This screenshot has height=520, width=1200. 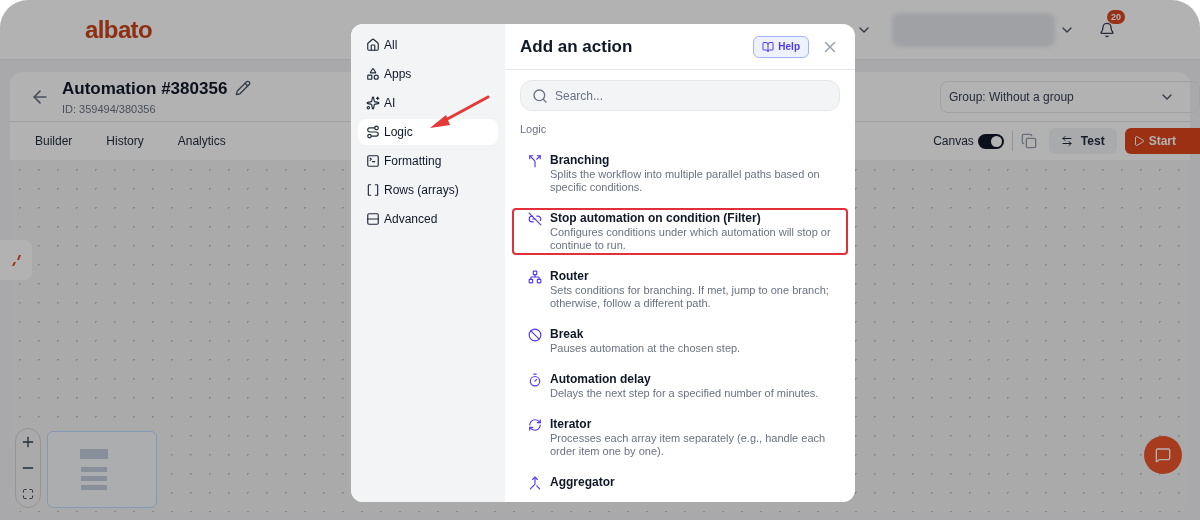 What do you see at coordinates (428, 103) in the screenshot?
I see `category-item: AI` at bounding box center [428, 103].